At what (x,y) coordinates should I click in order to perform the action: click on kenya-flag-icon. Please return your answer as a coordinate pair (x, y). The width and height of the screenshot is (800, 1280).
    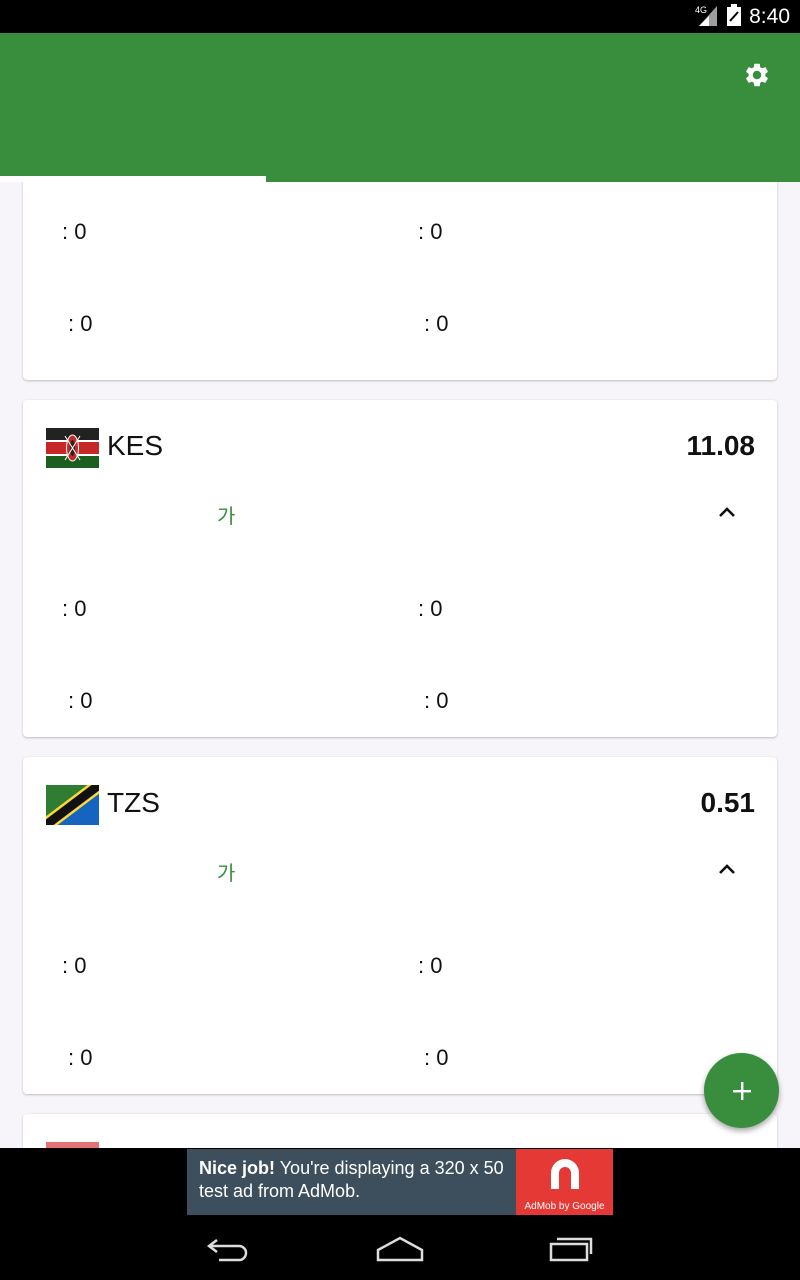
    Looking at the image, I should click on (72, 448).